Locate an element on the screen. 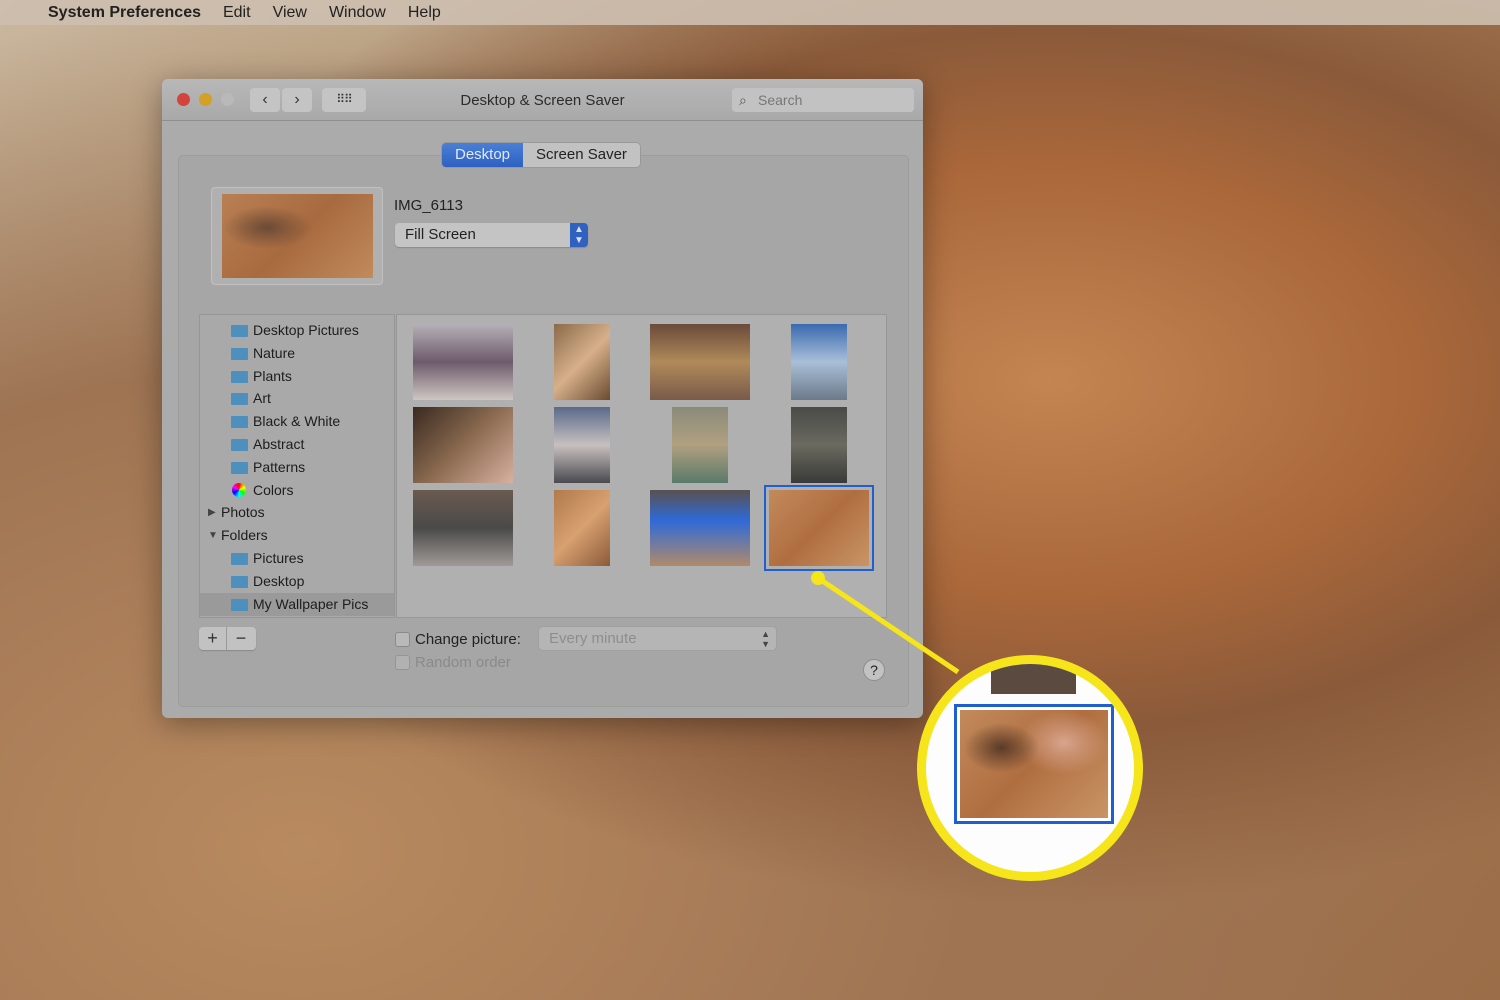 The width and height of the screenshot is (1500, 1000). callout-line is located at coordinates (888, 625).